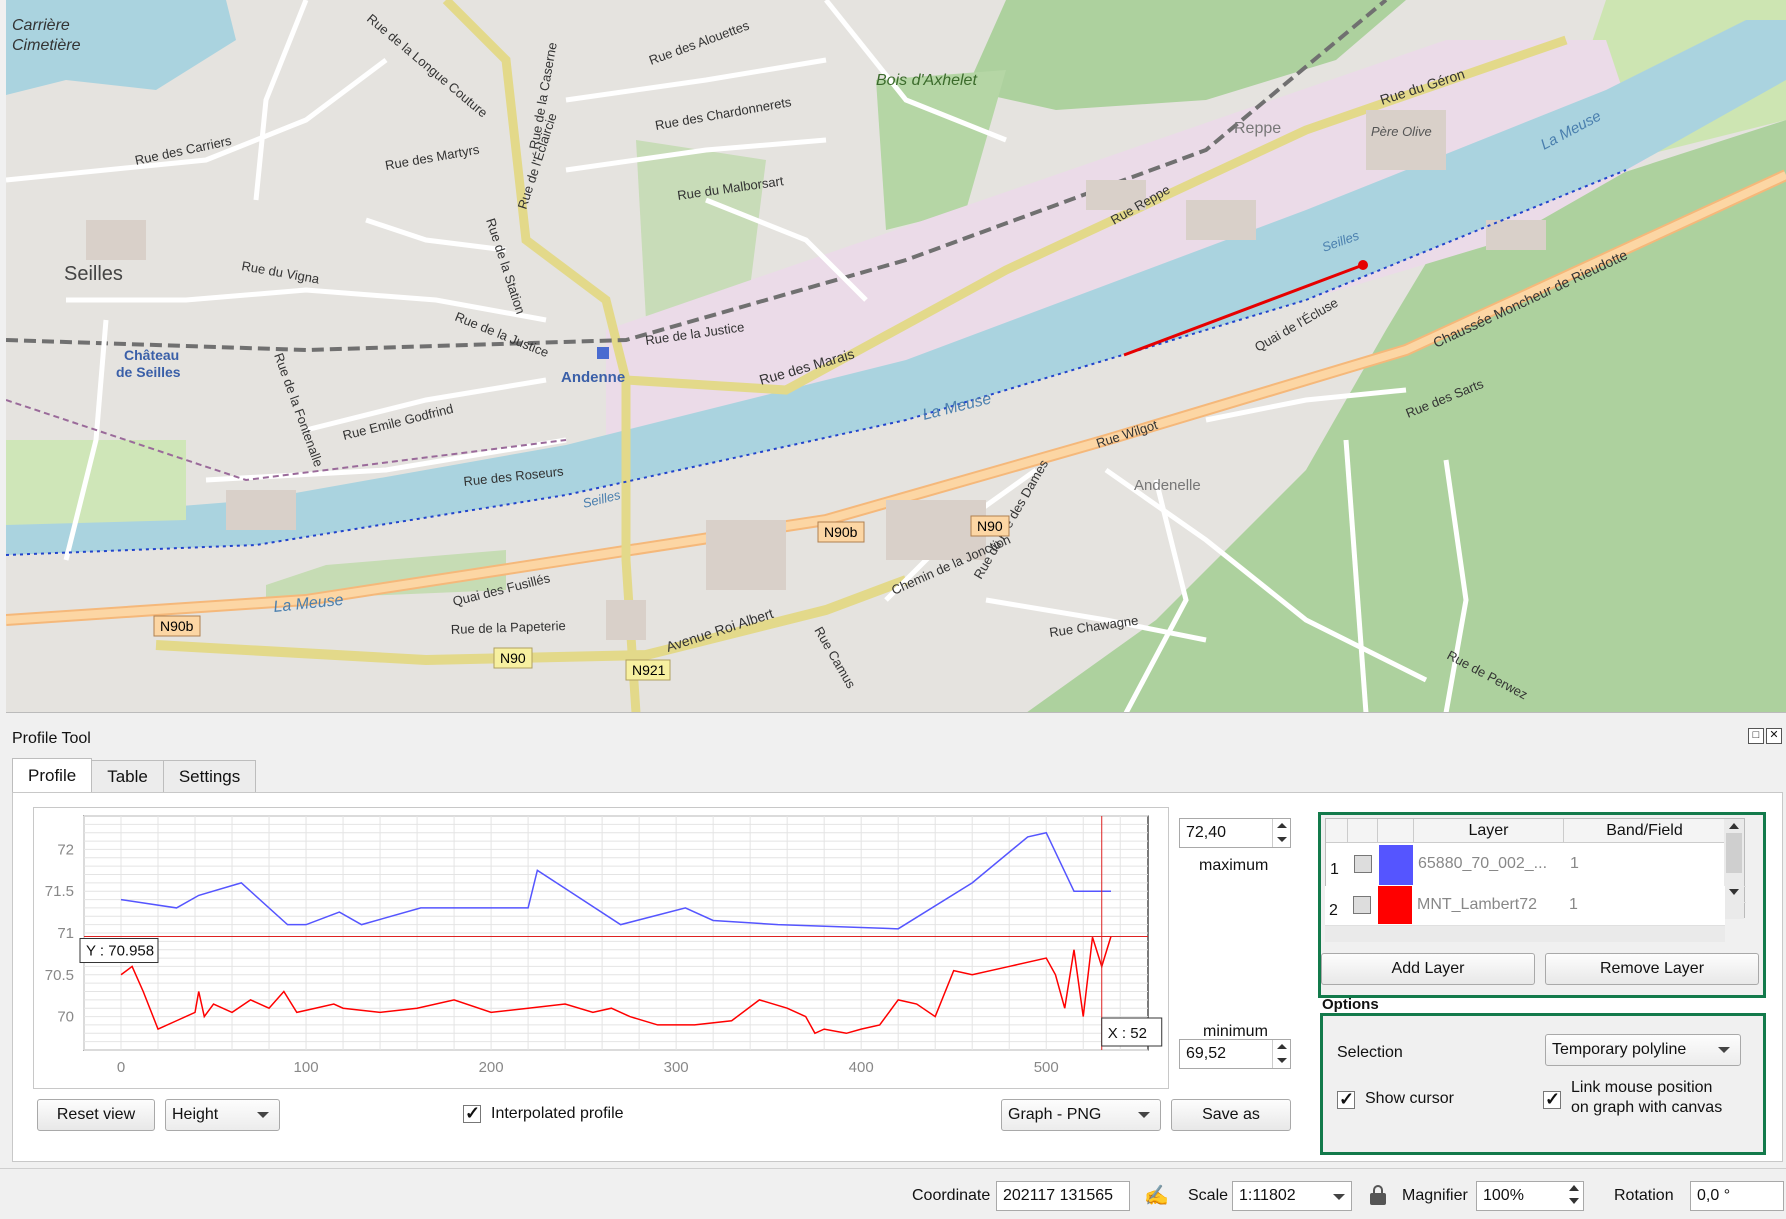 This screenshot has height=1219, width=1786. I want to click on label-pere-olive: Père Olive, so click(1401, 131).